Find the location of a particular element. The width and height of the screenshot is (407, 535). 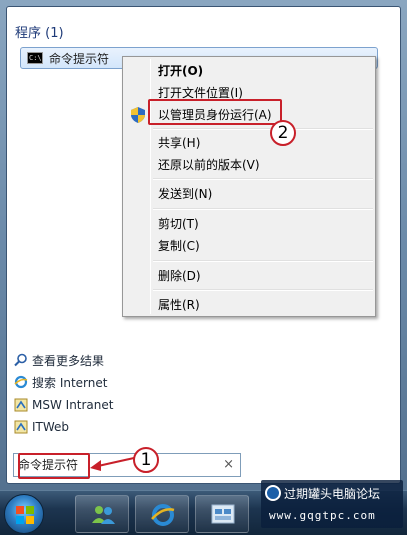

menu-item-properties: 属性(R) is located at coordinates (249, 305).